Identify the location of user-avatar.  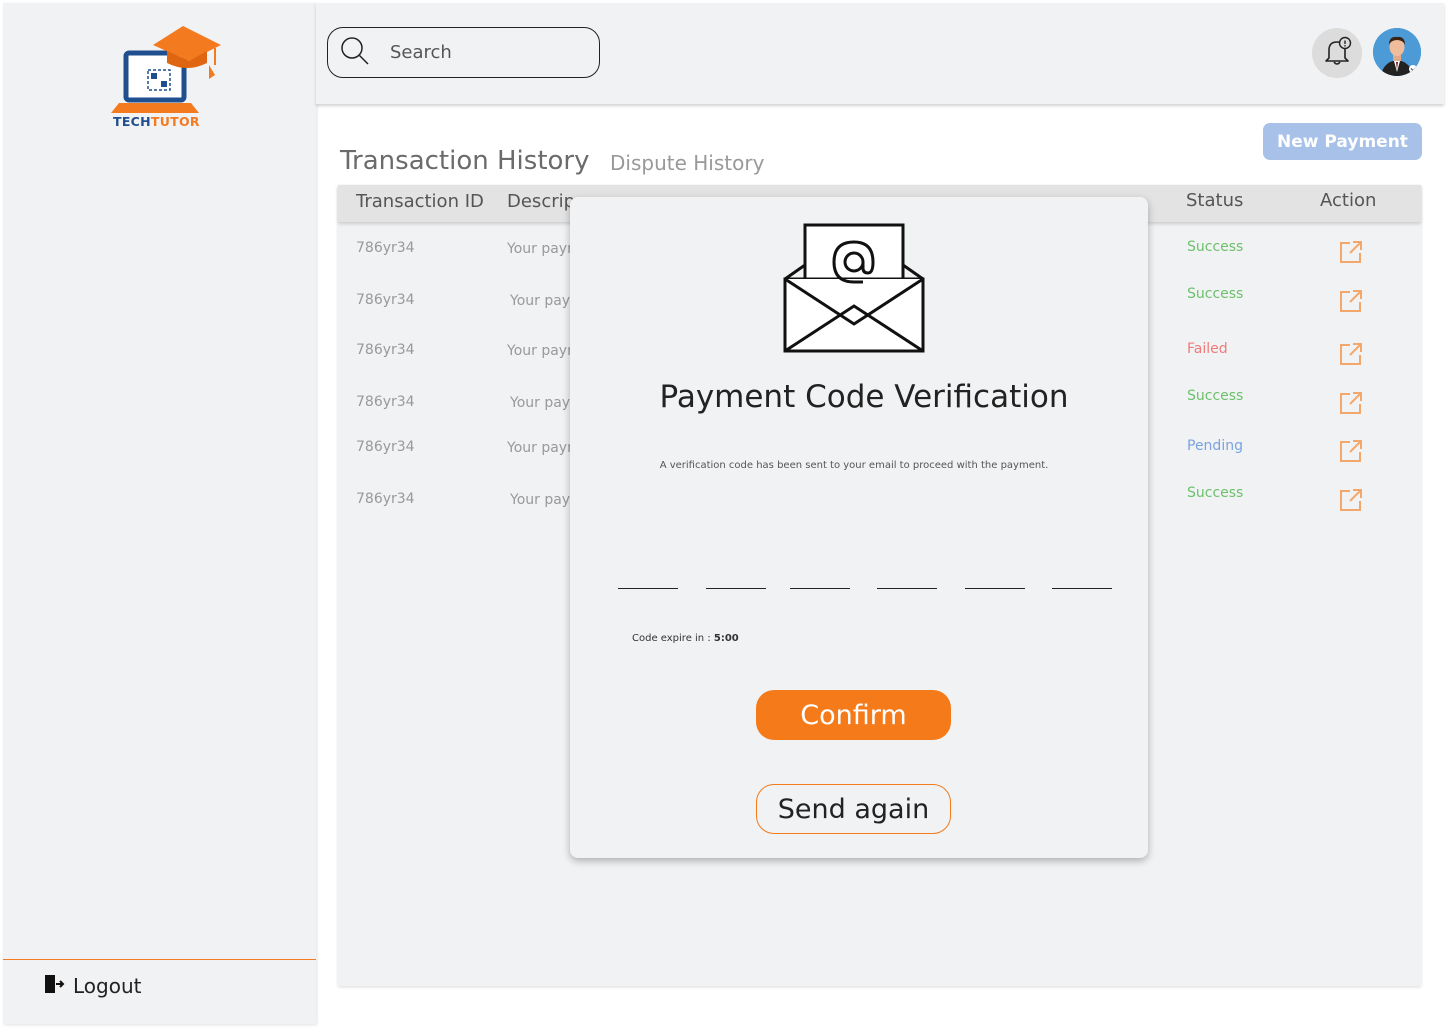
(1397, 52).